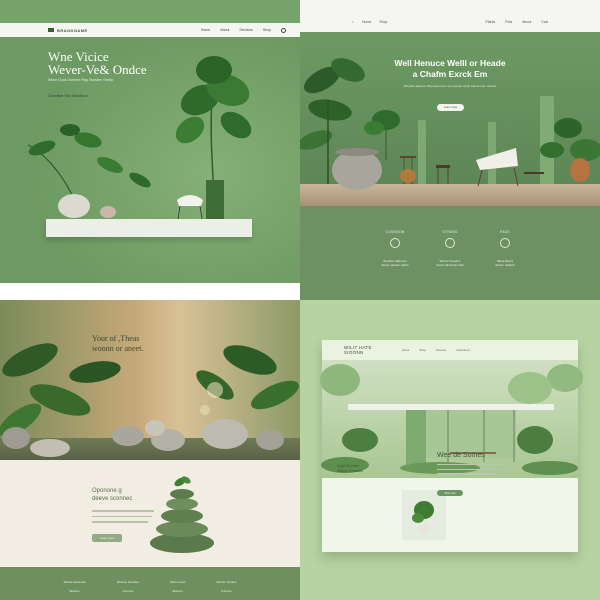 This screenshot has width=600, height=600. I want to click on feature-item: STRANS Wonzc Cnaolinr Sonor dimsmier dow, so click(450, 249).